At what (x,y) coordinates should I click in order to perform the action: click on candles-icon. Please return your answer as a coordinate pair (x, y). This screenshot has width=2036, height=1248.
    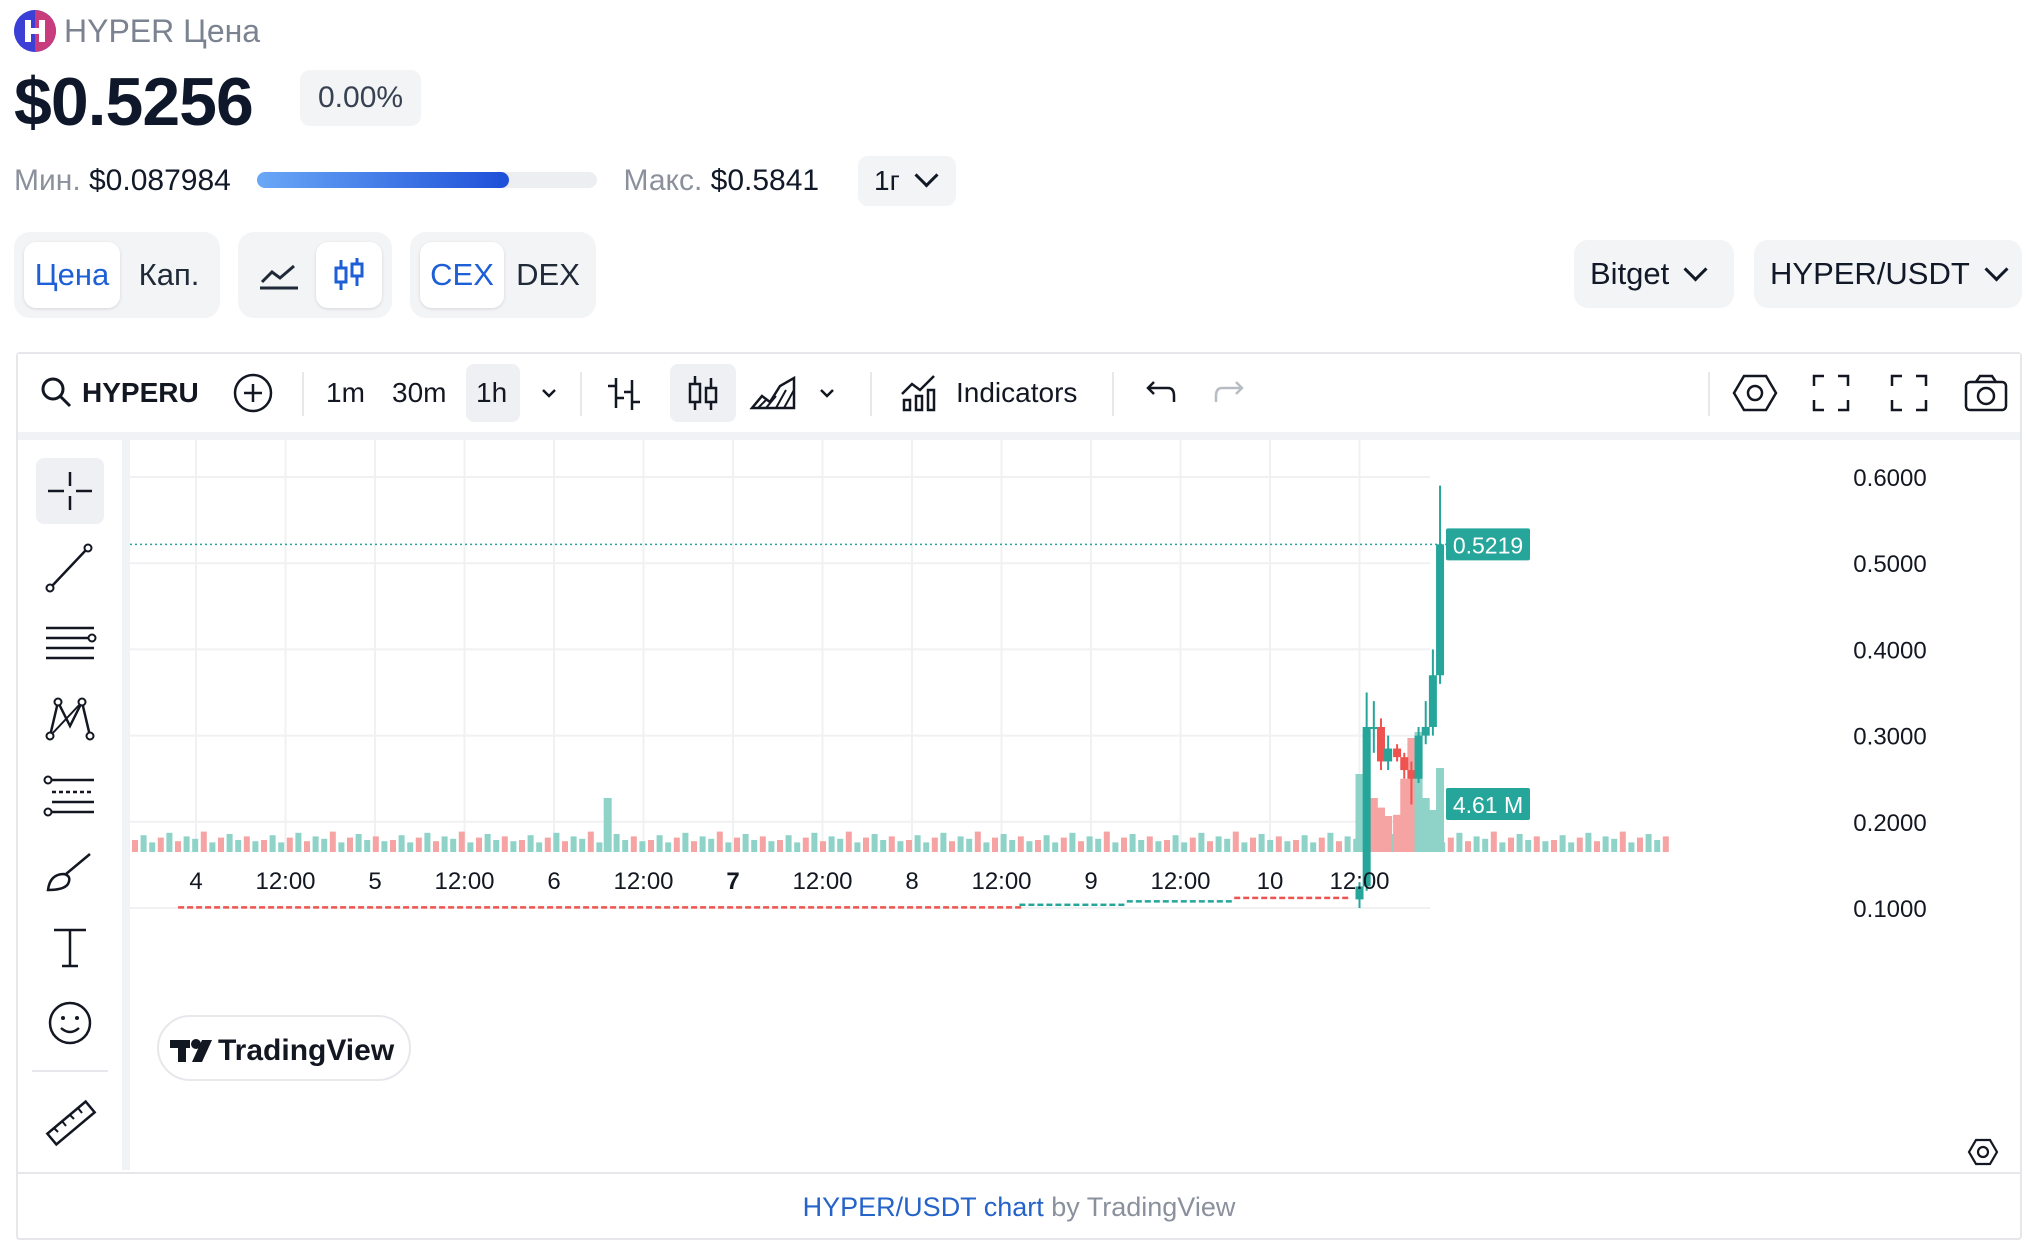
    Looking at the image, I should click on (703, 393).